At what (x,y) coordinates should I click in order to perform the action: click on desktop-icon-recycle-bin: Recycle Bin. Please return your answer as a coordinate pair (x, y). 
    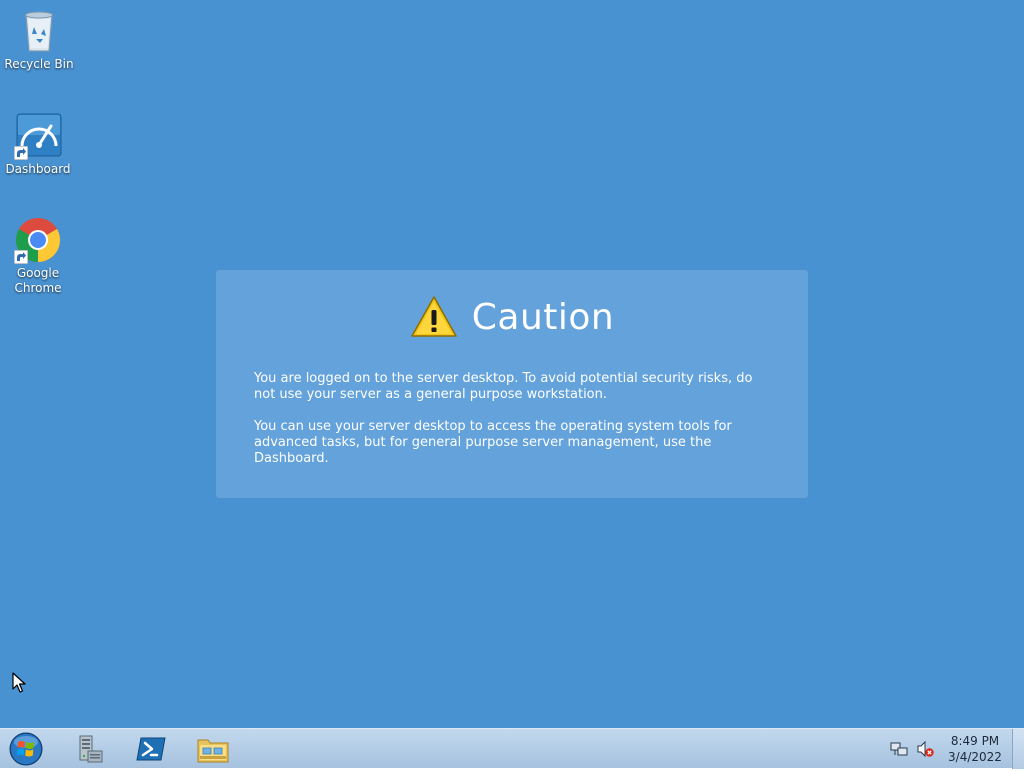
    Looking at the image, I should click on (39, 39).